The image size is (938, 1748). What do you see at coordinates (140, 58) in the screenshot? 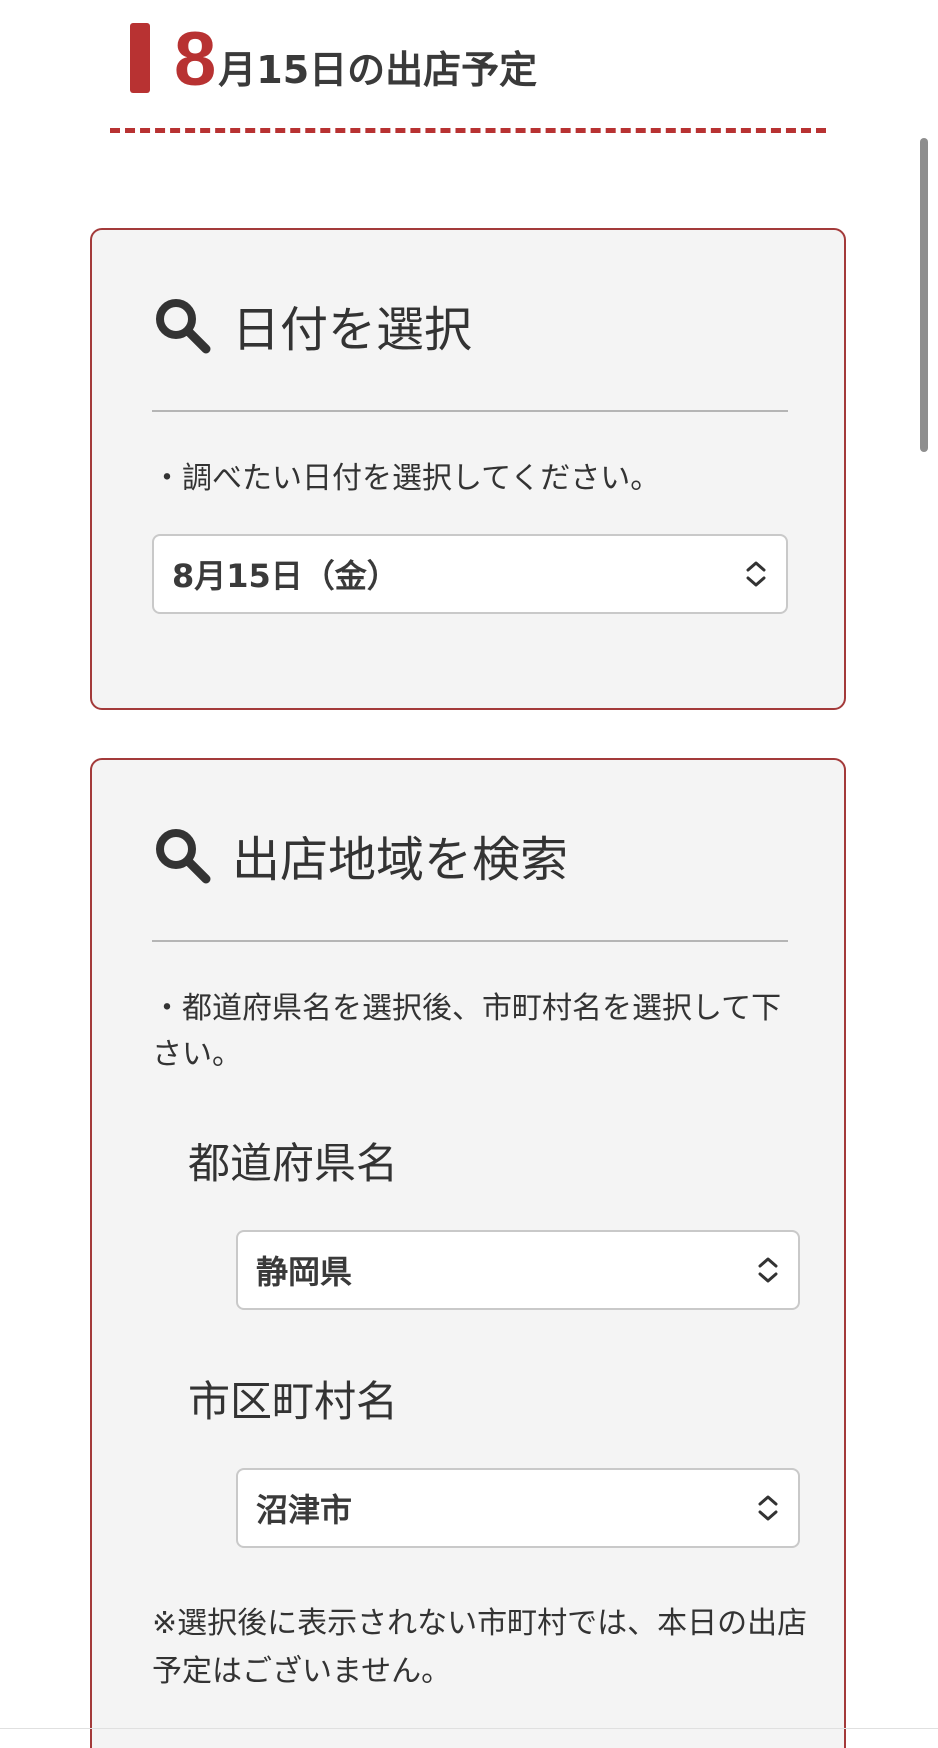
I see `heading-accent-bar` at bounding box center [140, 58].